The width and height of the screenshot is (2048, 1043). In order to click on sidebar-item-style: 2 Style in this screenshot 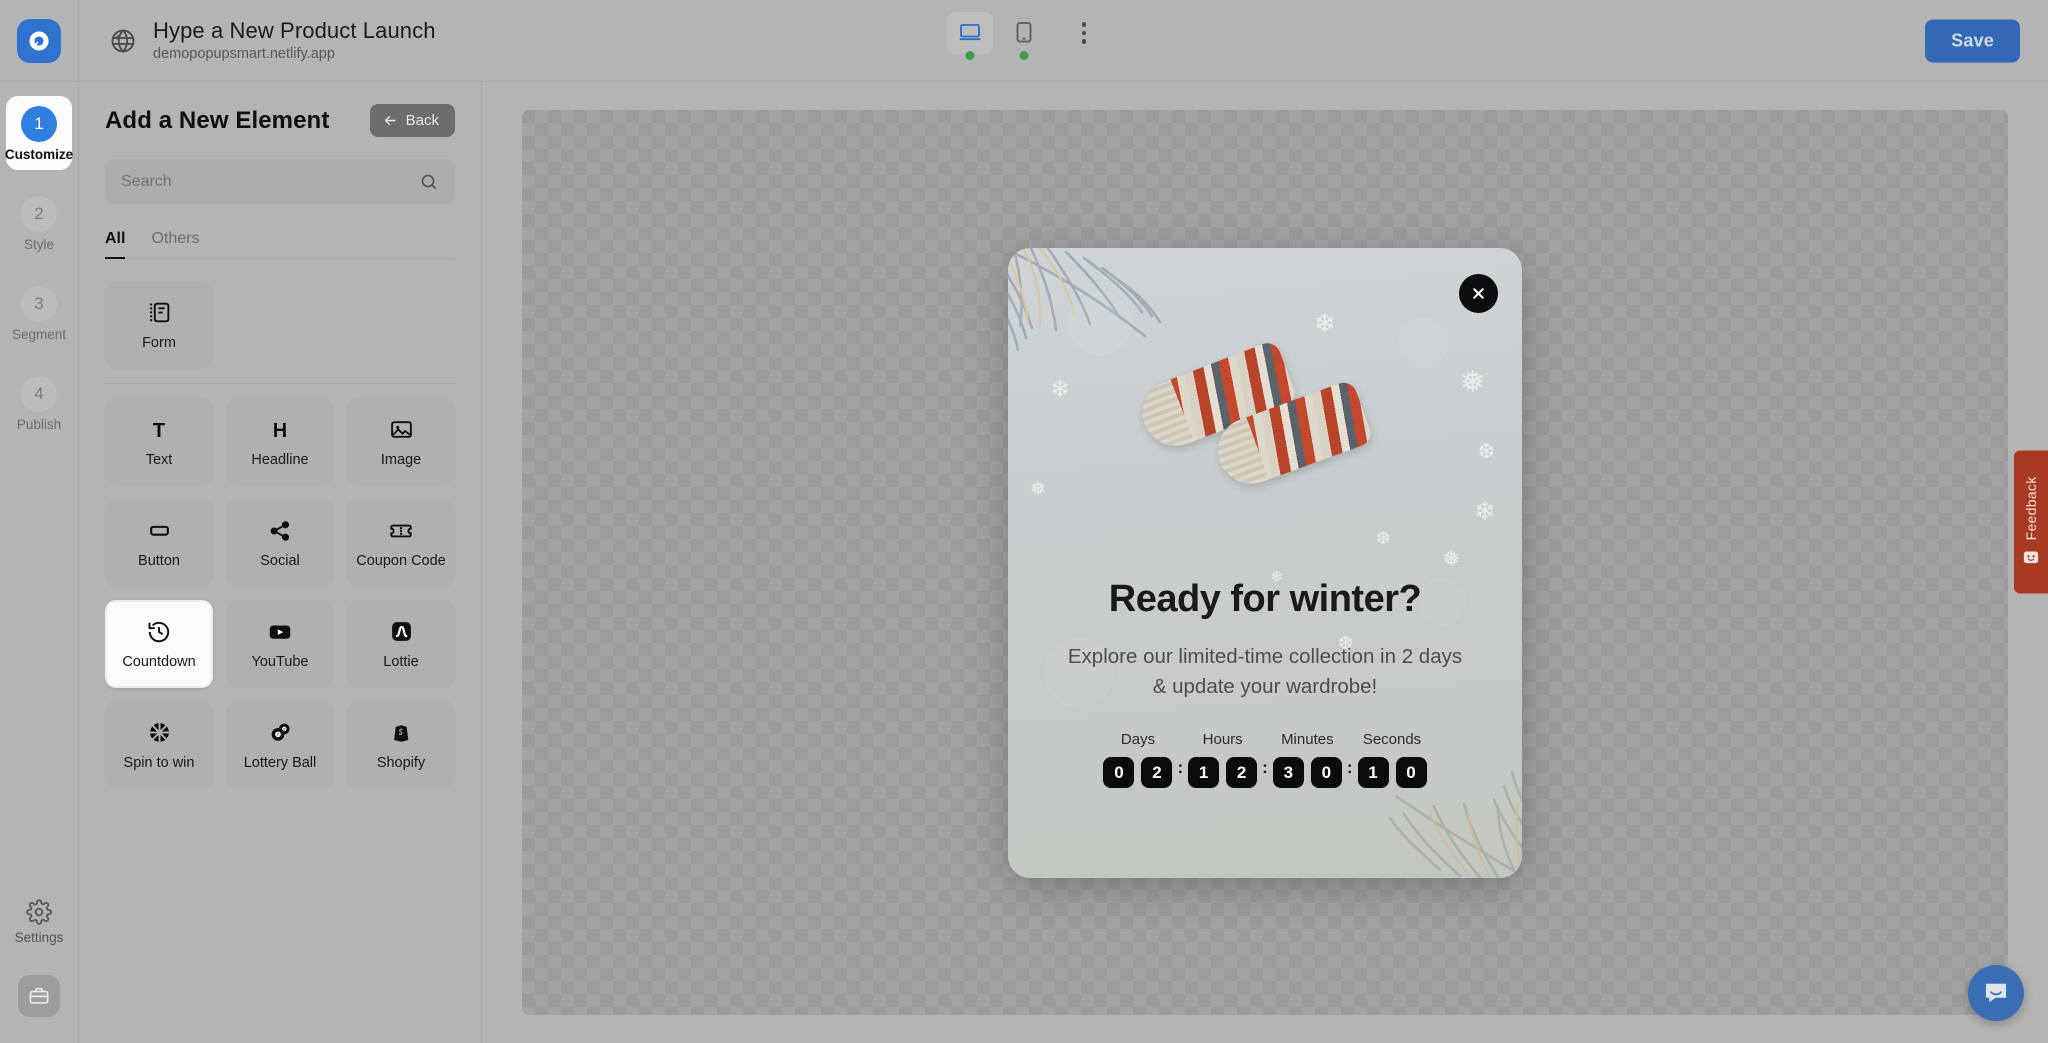, I will do `click(39, 223)`.